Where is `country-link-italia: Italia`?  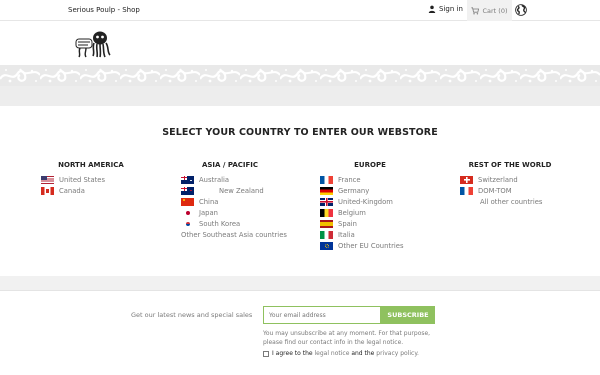 country-link-italia: Italia is located at coordinates (337, 234).